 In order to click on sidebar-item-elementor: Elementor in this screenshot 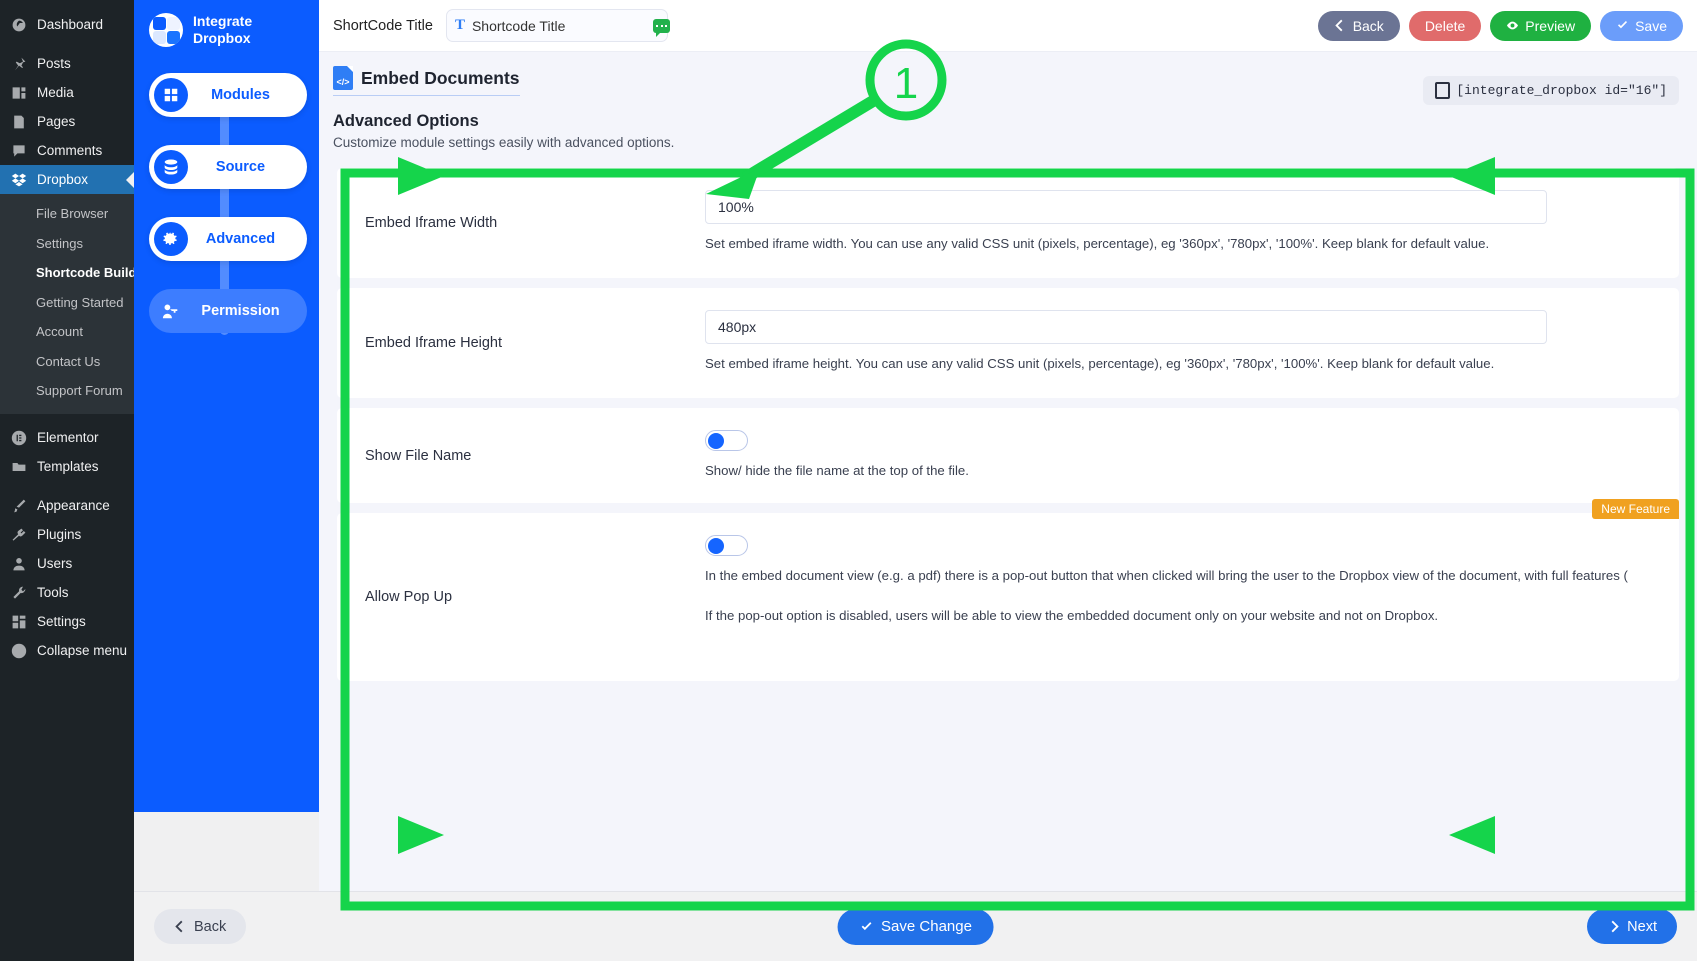, I will do `click(67, 438)`.